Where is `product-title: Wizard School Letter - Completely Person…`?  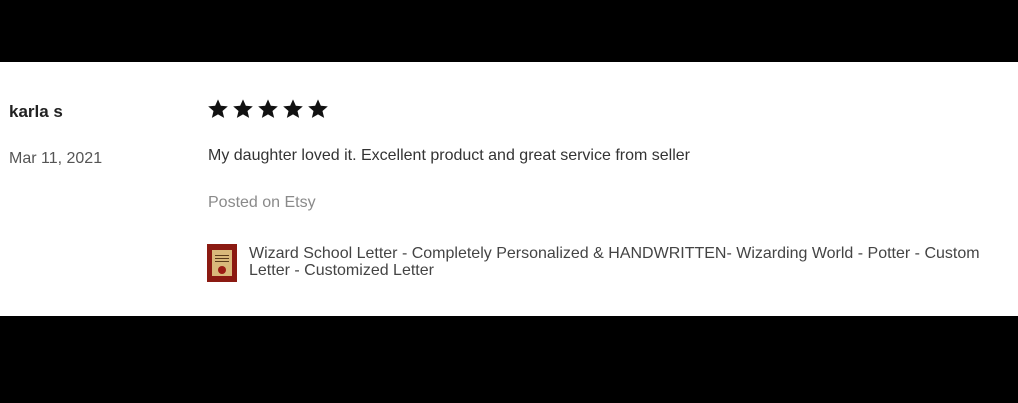
product-title: Wizard School Letter - Completely Person… is located at coordinates (628, 261).